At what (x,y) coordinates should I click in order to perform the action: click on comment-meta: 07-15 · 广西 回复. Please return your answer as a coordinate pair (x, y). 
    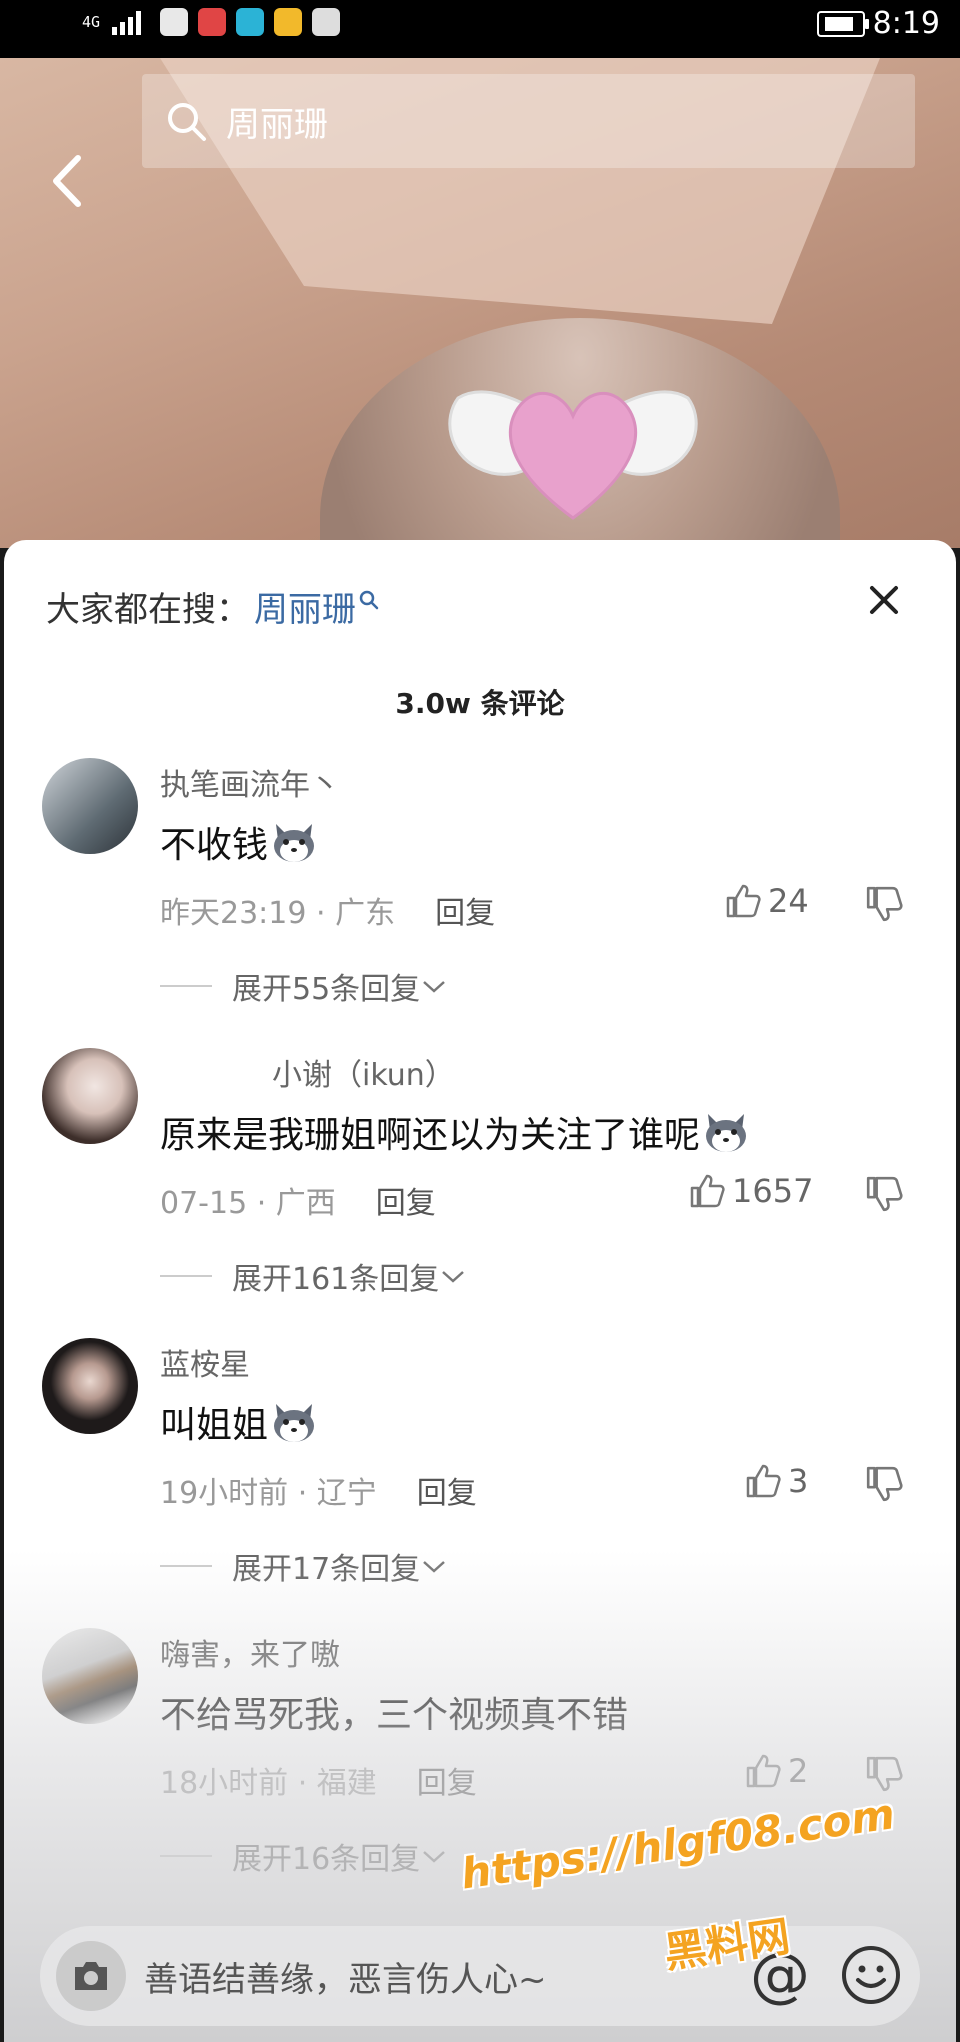
    Looking at the image, I should click on (298, 1200).